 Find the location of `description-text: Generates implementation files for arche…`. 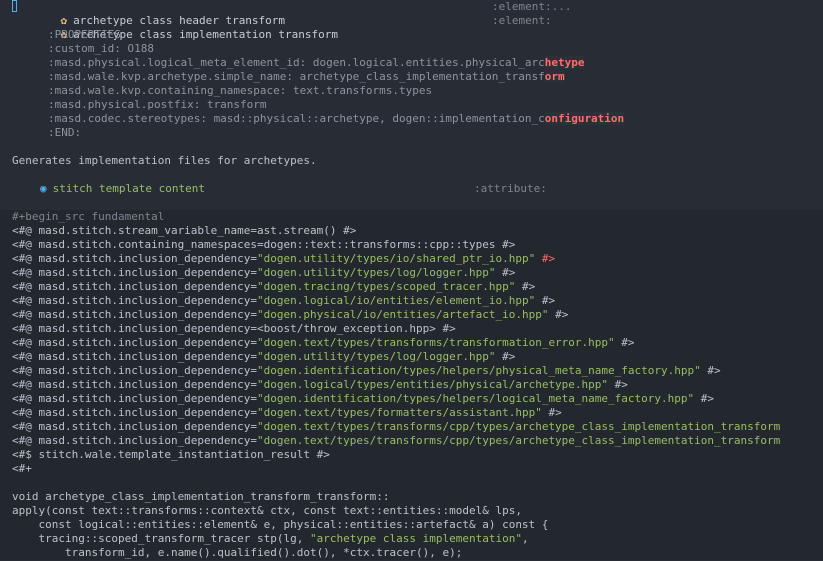

description-text: Generates implementation files for arche… is located at coordinates (164, 160).